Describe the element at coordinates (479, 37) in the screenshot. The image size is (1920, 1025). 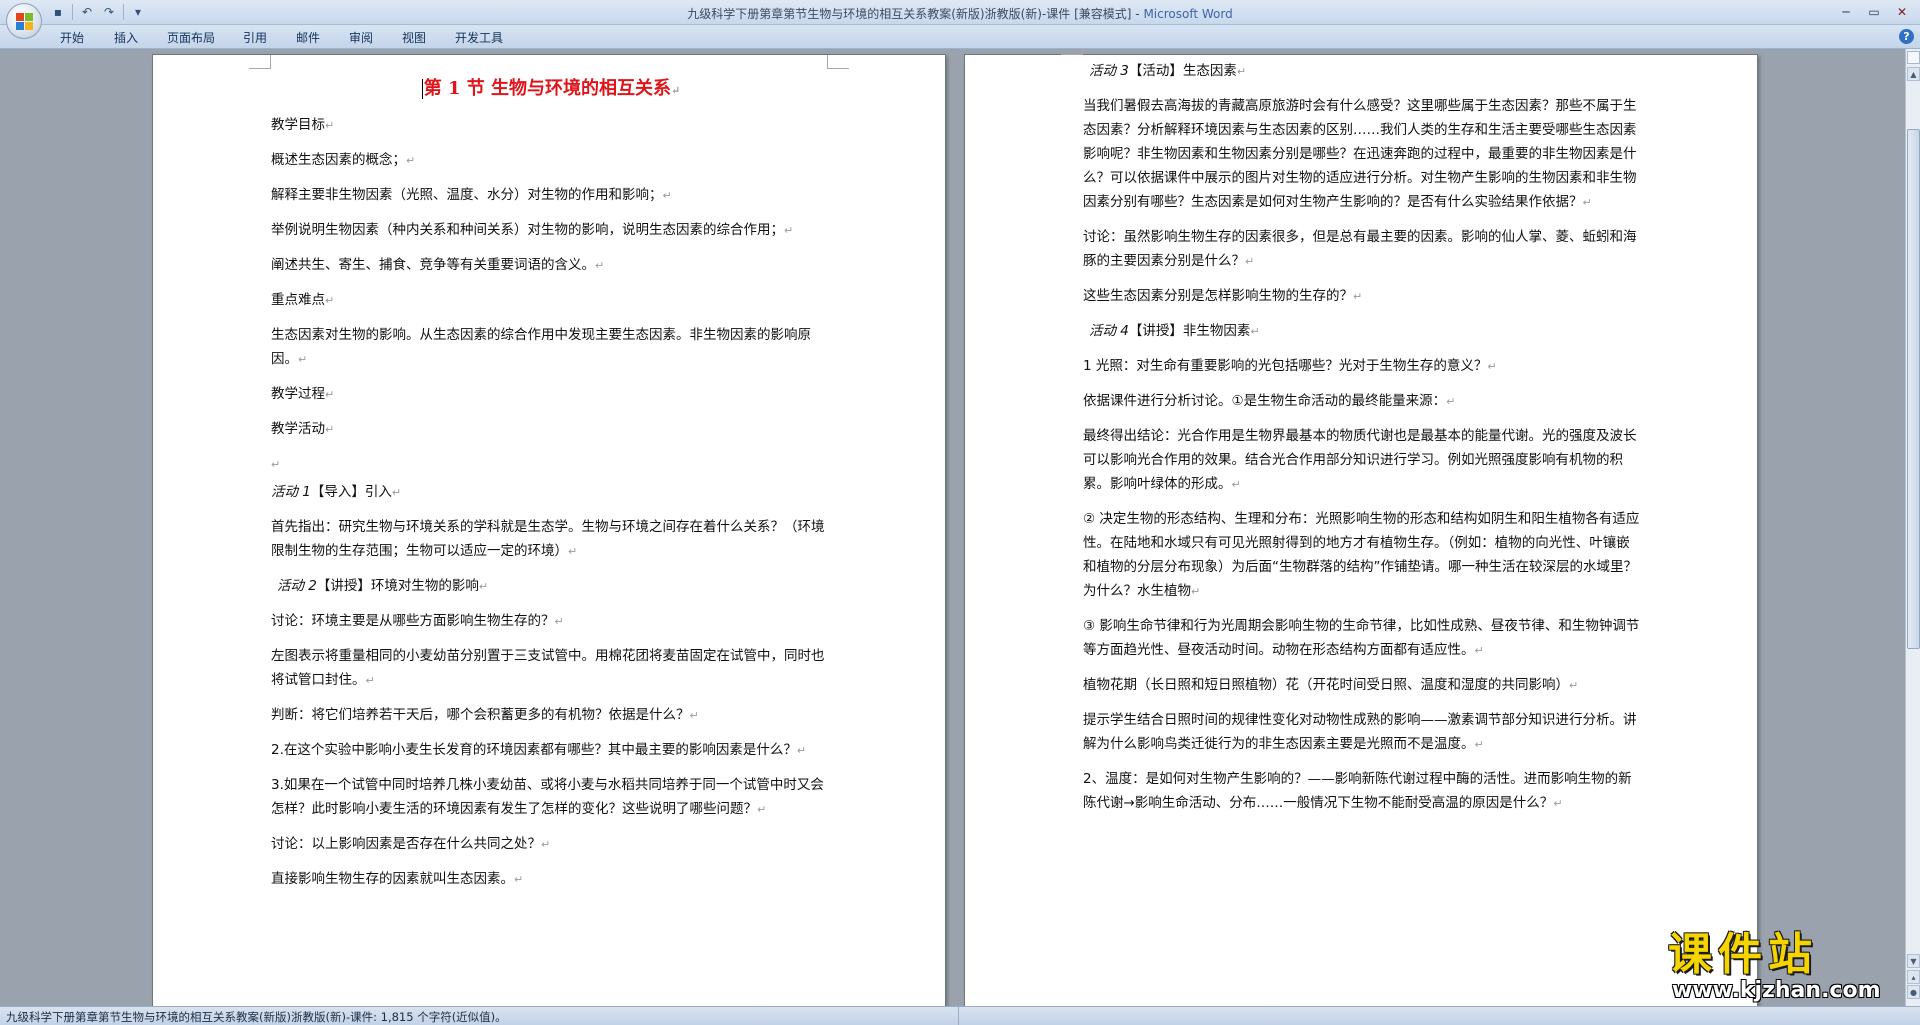
I see `tab-developer: 开发工具` at that location.